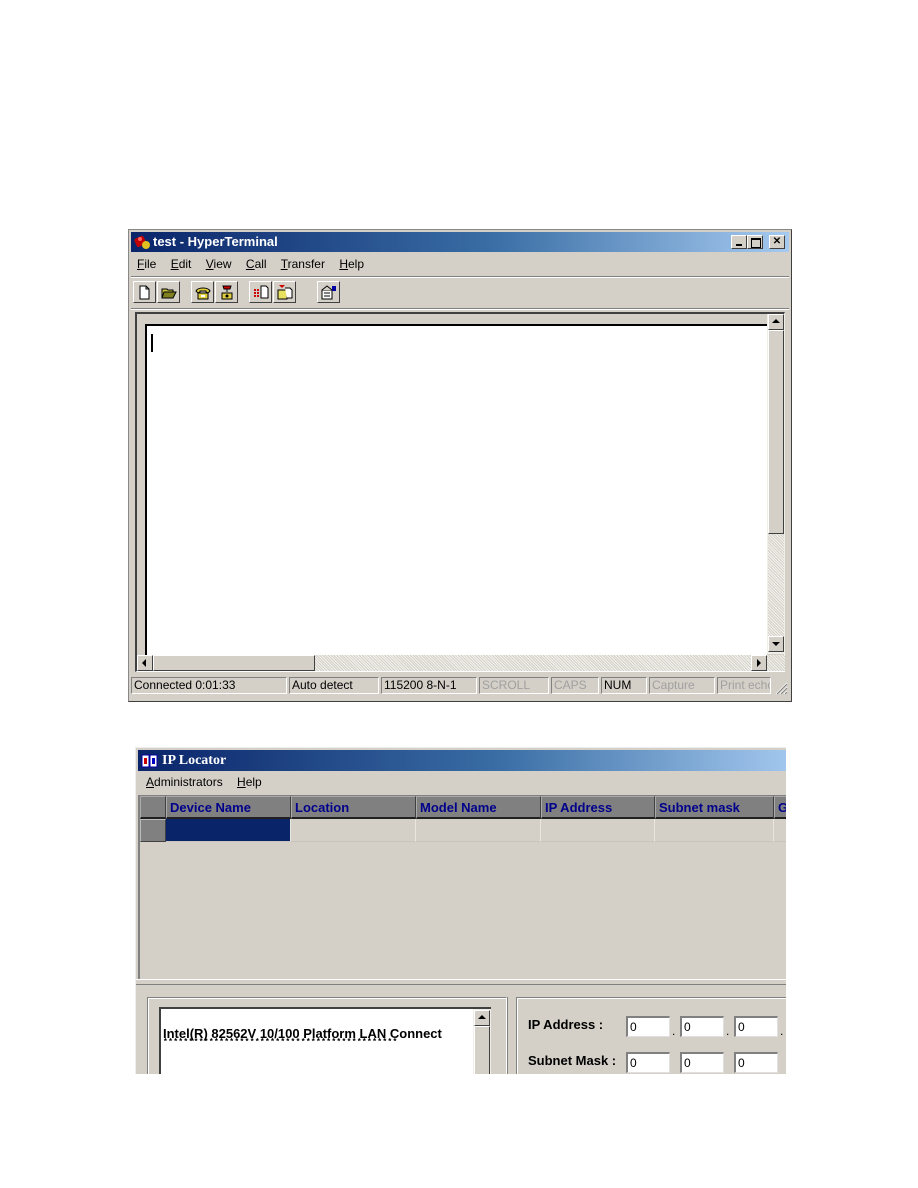 The width and height of the screenshot is (918, 1188). What do you see at coordinates (306, 264) in the screenshot?
I see `menu-transfer-rest: ransfer` at bounding box center [306, 264].